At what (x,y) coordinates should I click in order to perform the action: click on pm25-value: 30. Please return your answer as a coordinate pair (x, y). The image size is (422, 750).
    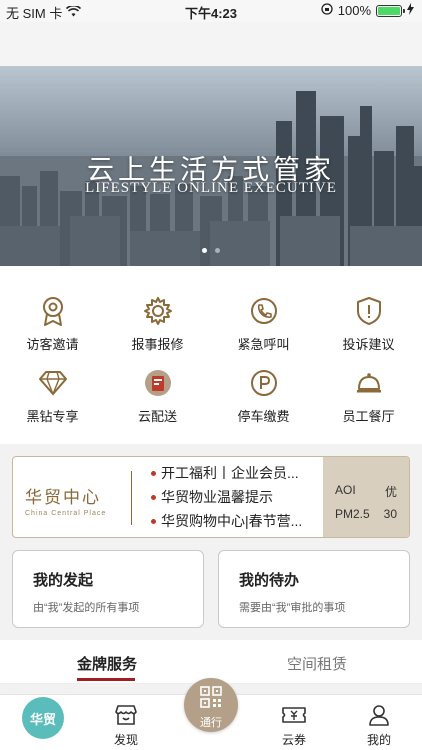
    Looking at the image, I should click on (390, 514).